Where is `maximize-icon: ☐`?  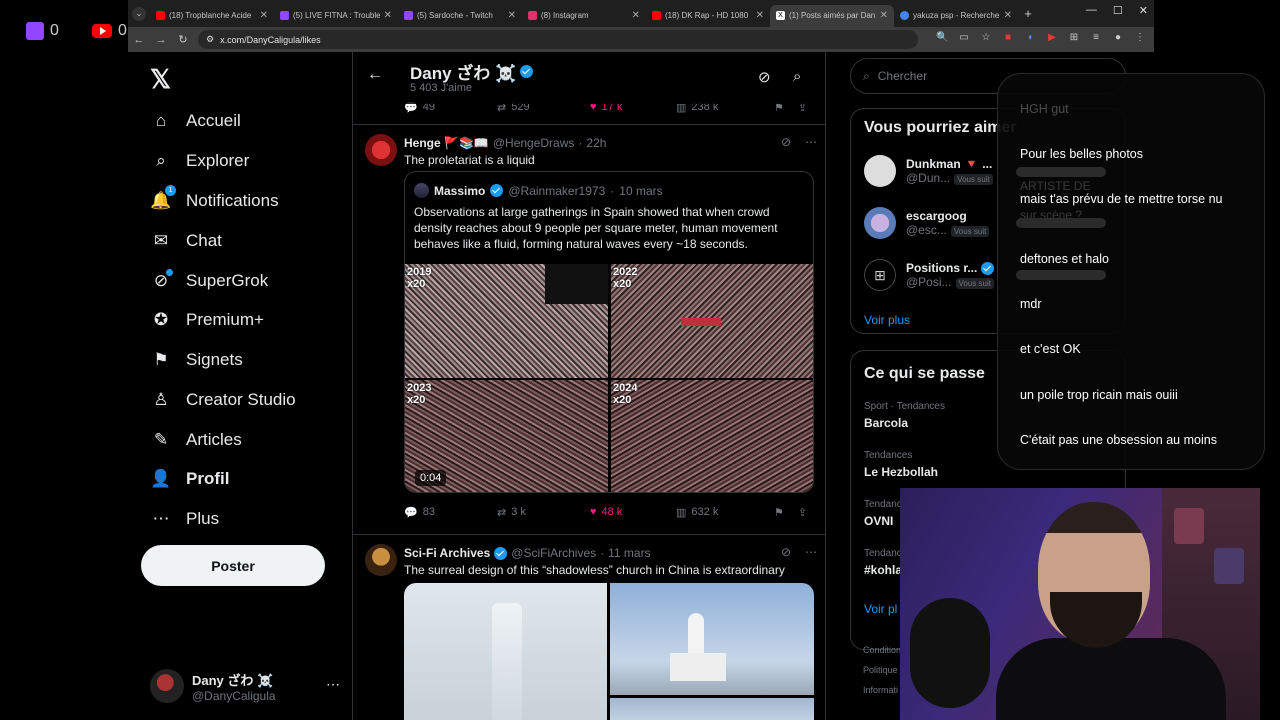 maximize-icon: ☐ is located at coordinates (1118, 10).